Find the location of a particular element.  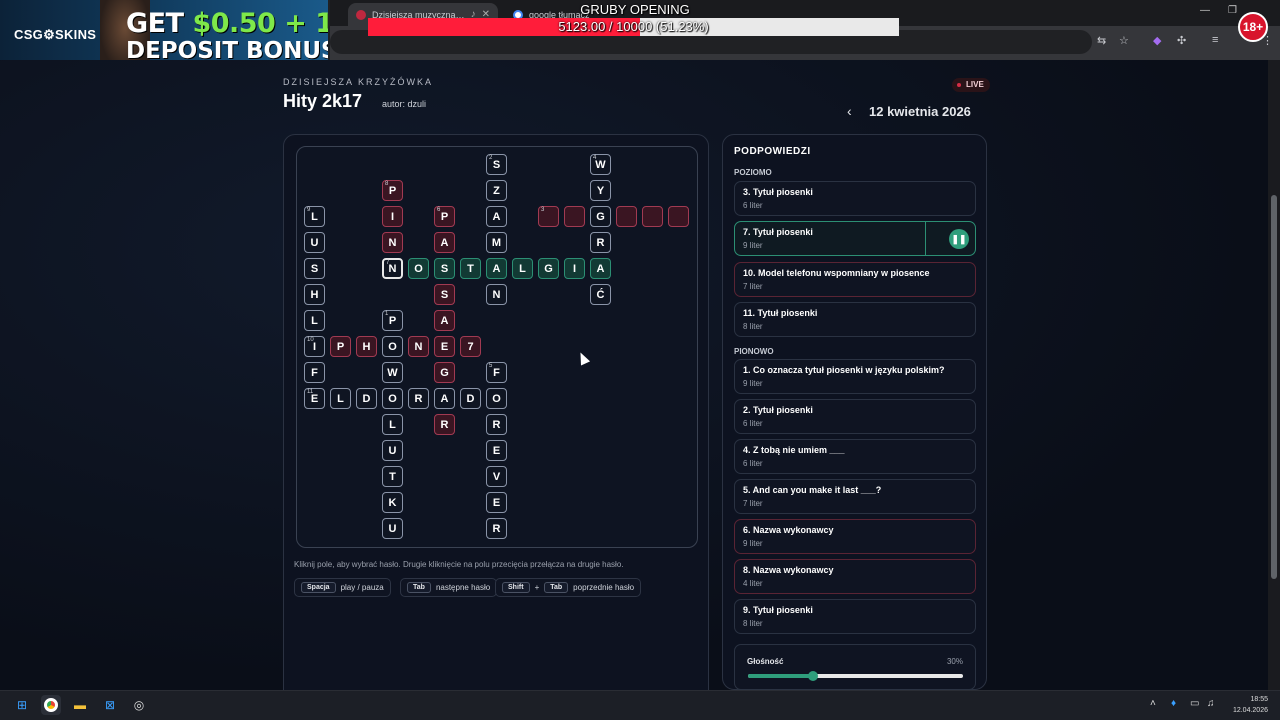

windows-start-icon: ⊞ is located at coordinates (22, 705).